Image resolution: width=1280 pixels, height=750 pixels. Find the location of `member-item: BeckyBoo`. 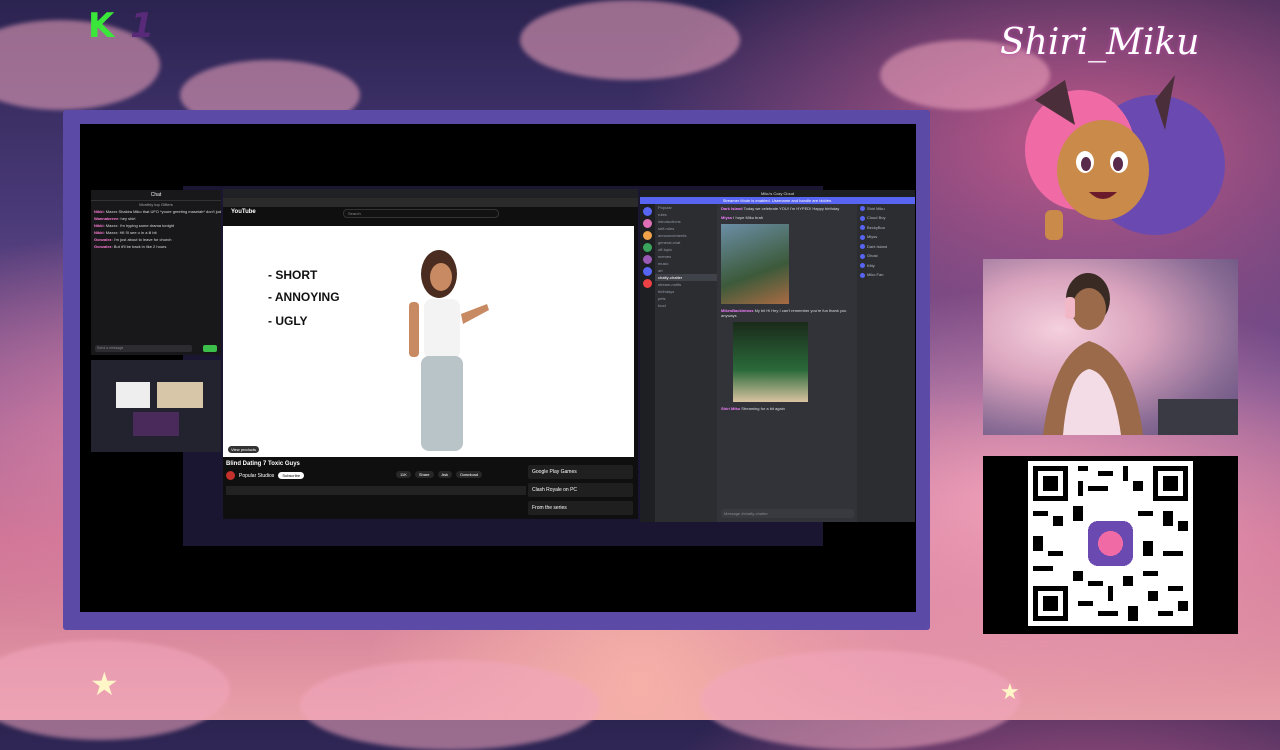

member-item: BeckyBoo is located at coordinates (886, 227).